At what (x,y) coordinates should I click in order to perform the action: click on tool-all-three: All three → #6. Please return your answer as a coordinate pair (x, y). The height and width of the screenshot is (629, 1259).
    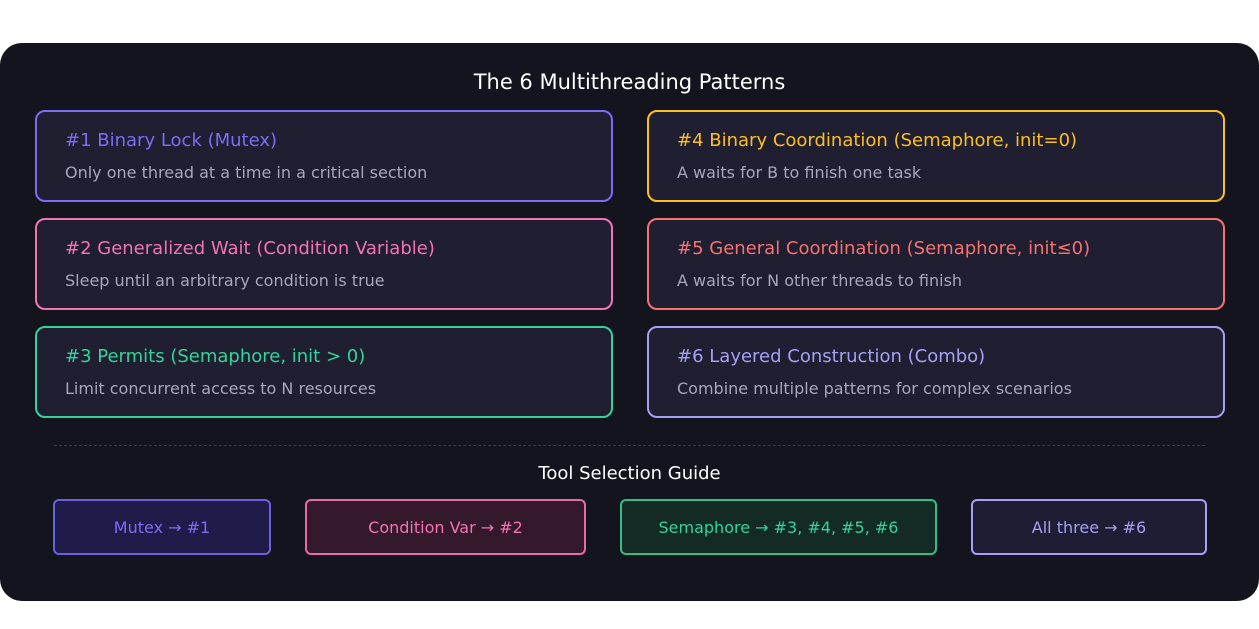
    Looking at the image, I should click on (1089, 527).